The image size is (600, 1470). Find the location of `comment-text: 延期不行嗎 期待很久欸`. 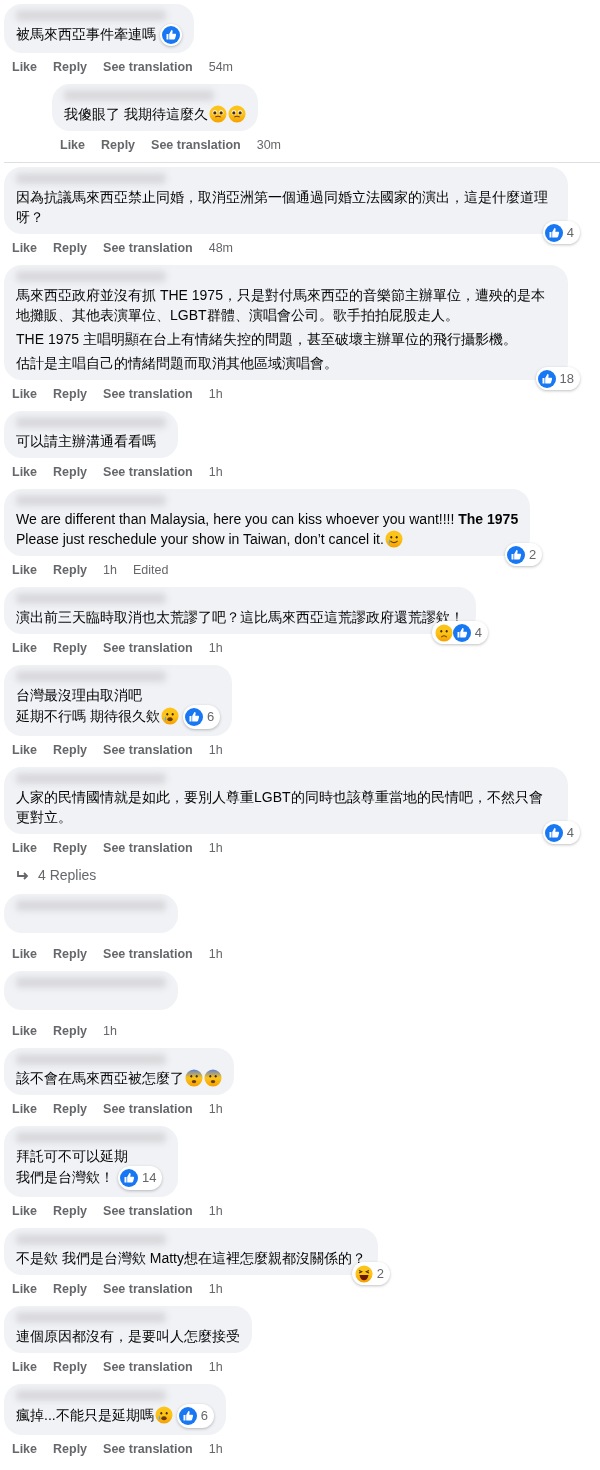

comment-text: 延期不行嗎 期待很久欸 is located at coordinates (88, 716).